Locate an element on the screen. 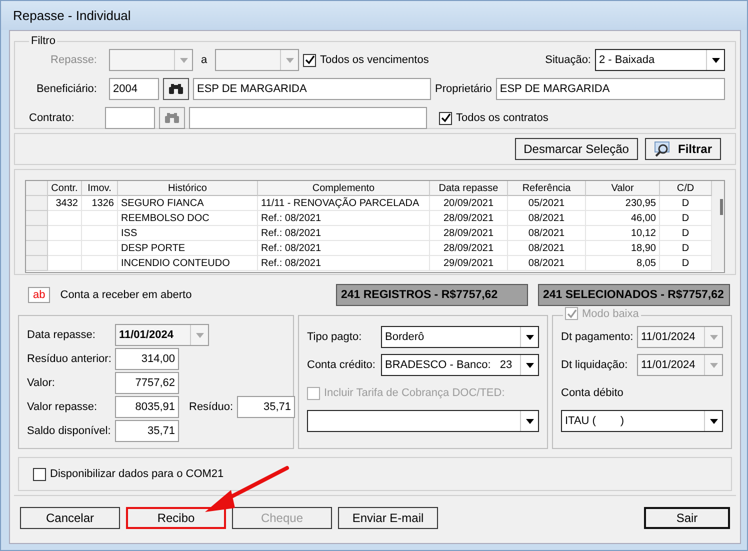  status-dropdown: 2 - Baixada is located at coordinates (660, 60).